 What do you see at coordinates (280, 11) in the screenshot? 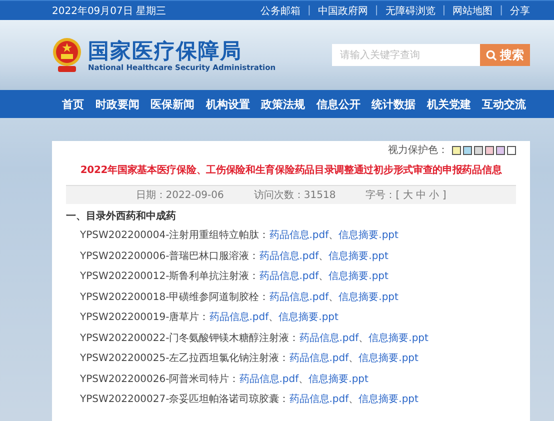
I see `top-link: 公务邮箱` at bounding box center [280, 11].